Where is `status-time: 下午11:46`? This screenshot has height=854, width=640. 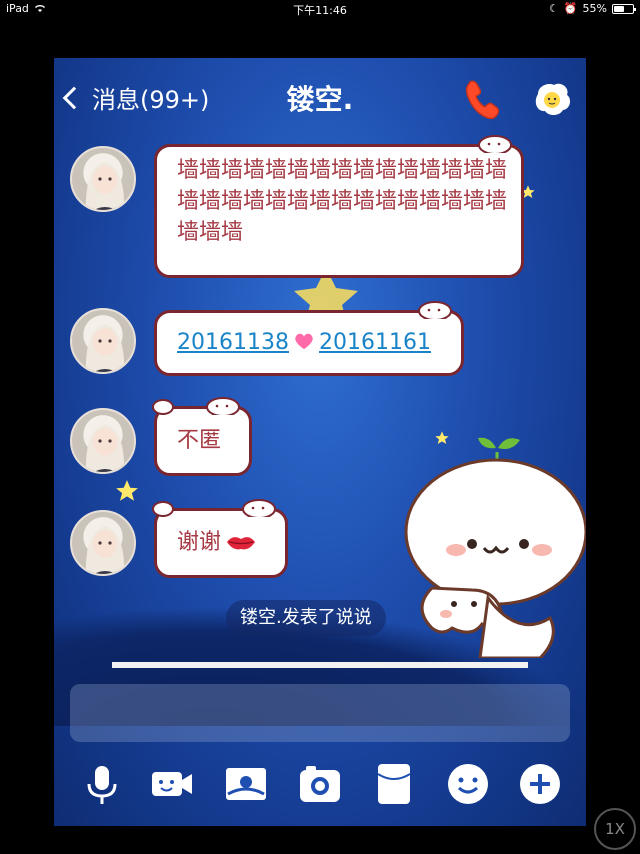 status-time: 下午11:46 is located at coordinates (320, 10).